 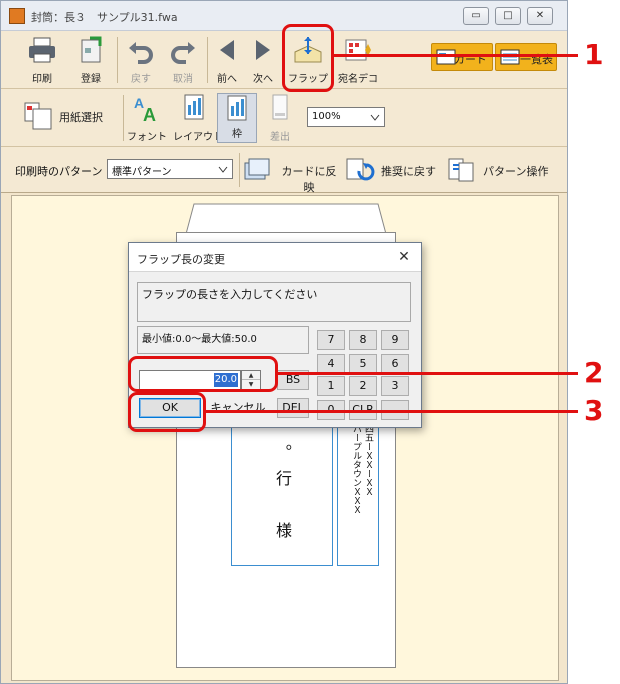 What do you see at coordinates (167, 412) in the screenshot?
I see `highlight-ok-button` at bounding box center [167, 412].